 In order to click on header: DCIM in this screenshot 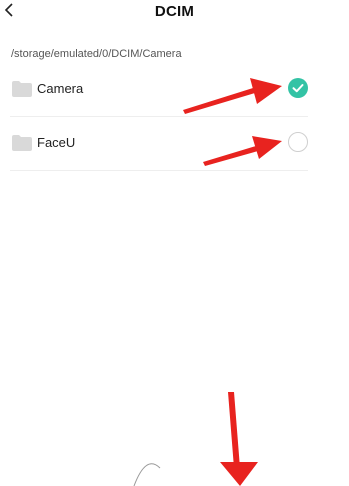, I will do `click(174, 15)`.